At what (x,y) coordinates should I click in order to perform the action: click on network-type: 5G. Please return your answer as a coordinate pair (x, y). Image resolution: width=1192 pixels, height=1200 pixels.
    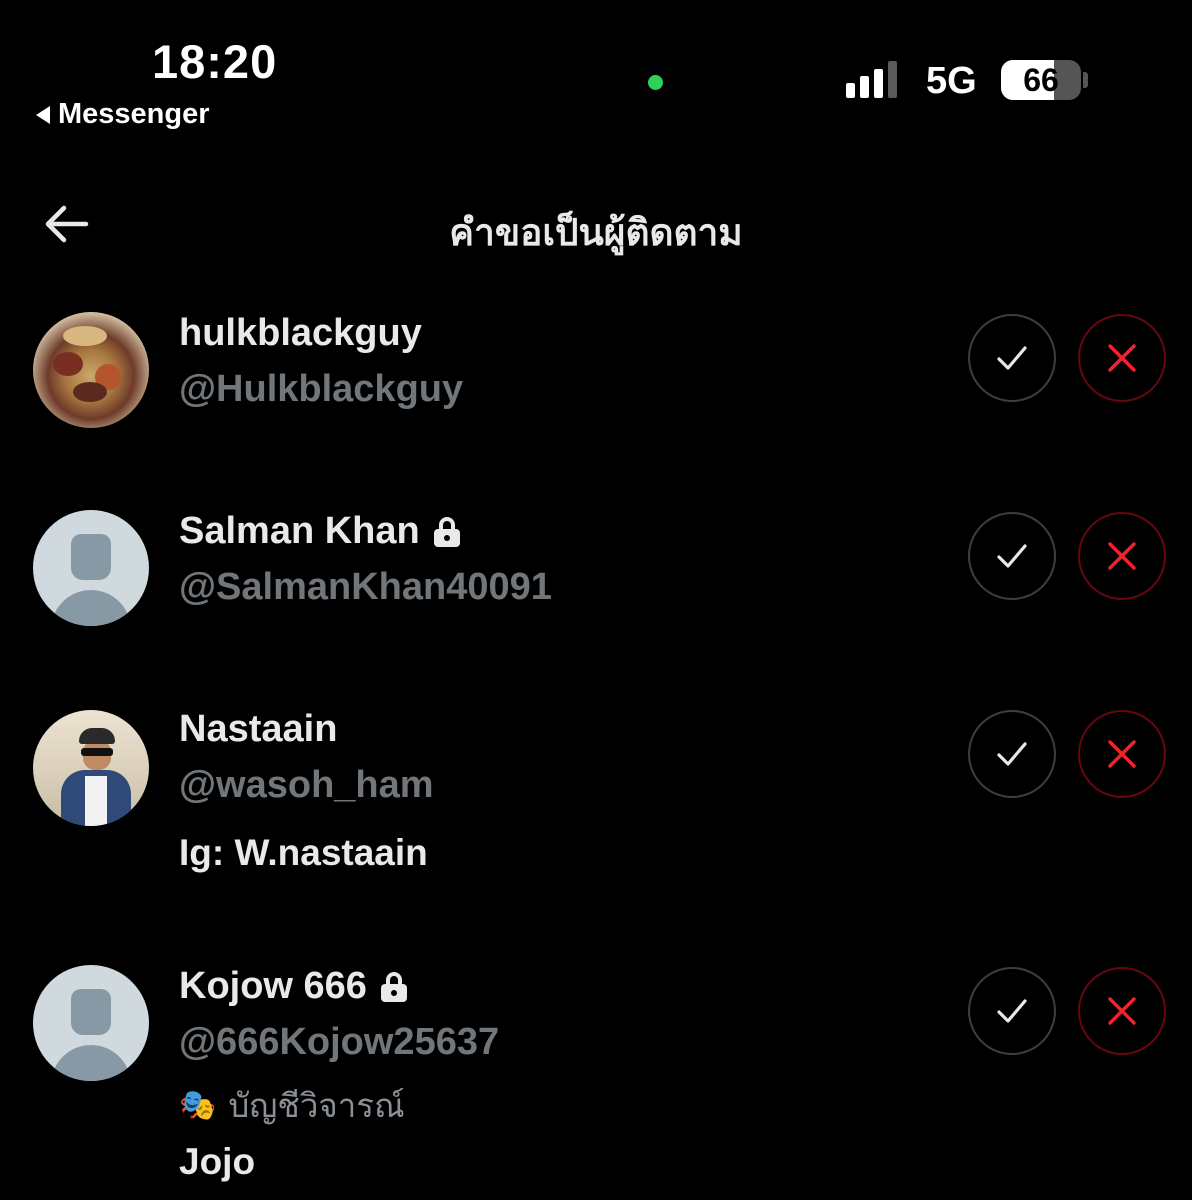
    Looking at the image, I should click on (951, 81).